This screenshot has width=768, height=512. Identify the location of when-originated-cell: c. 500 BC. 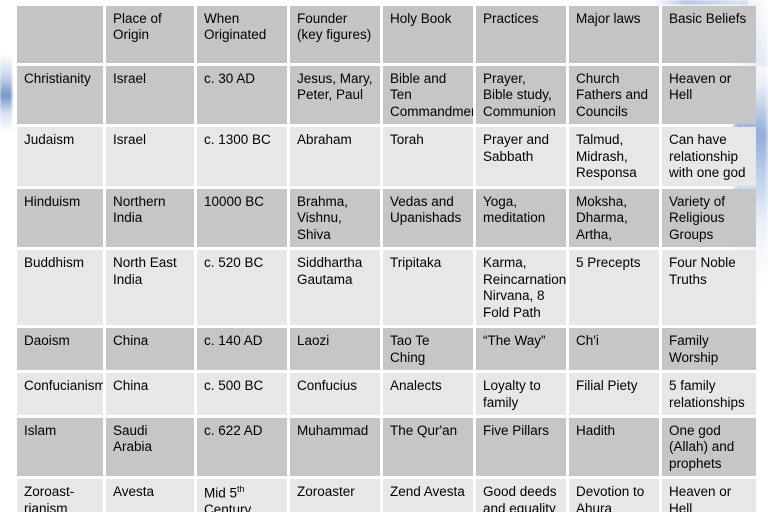
(242, 394).